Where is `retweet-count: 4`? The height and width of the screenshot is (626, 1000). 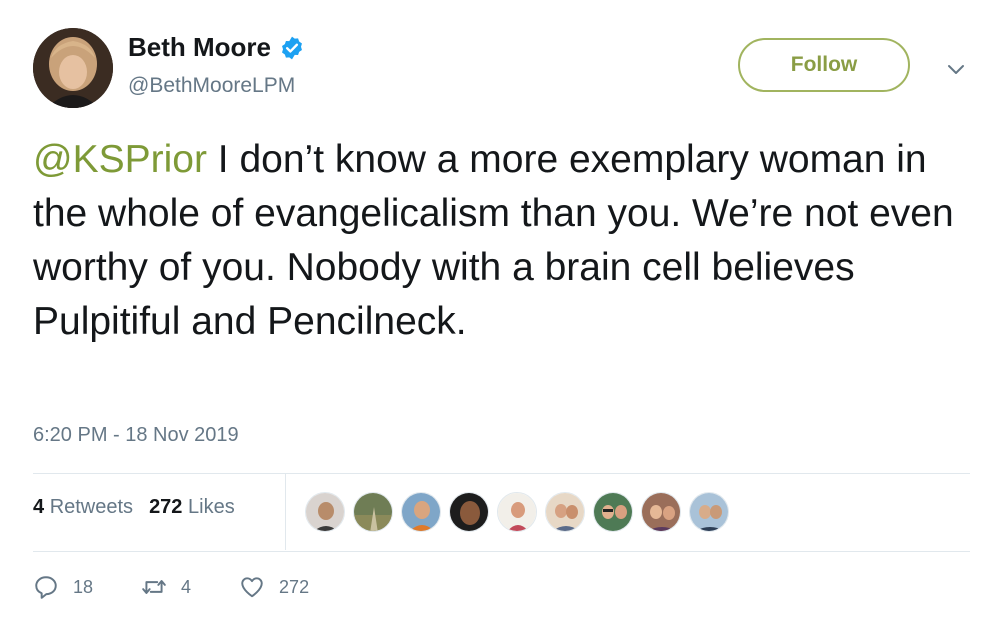 retweet-count: 4 is located at coordinates (186, 586).